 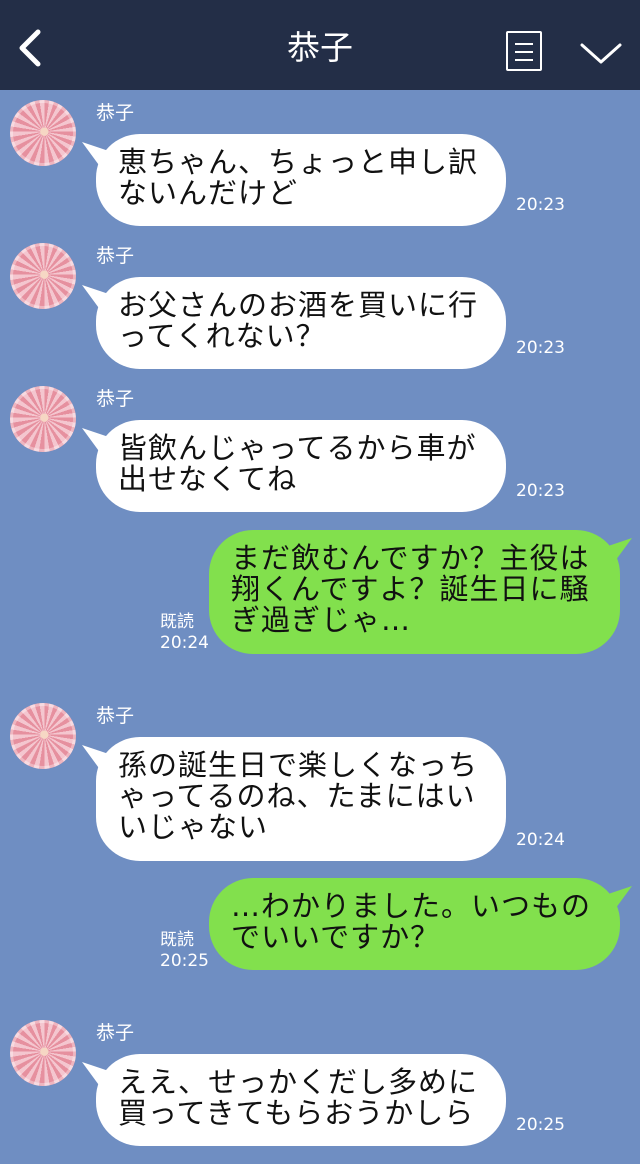 I want to click on chat-header: 恭子, so click(x=320, y=45).